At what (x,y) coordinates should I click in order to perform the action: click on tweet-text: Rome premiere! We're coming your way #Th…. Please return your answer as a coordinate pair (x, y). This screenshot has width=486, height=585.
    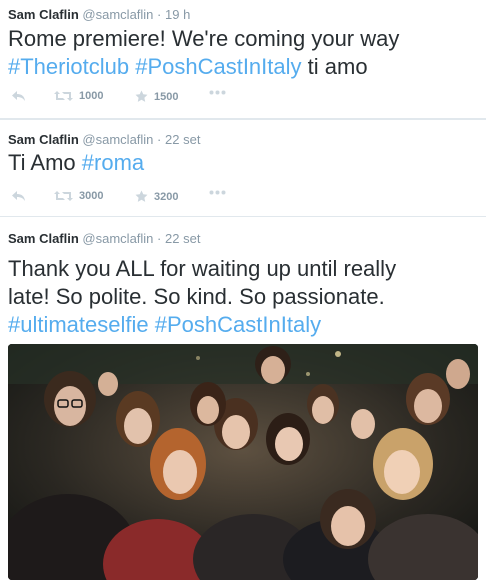
    Looking at the image, I should click on (243, 53).